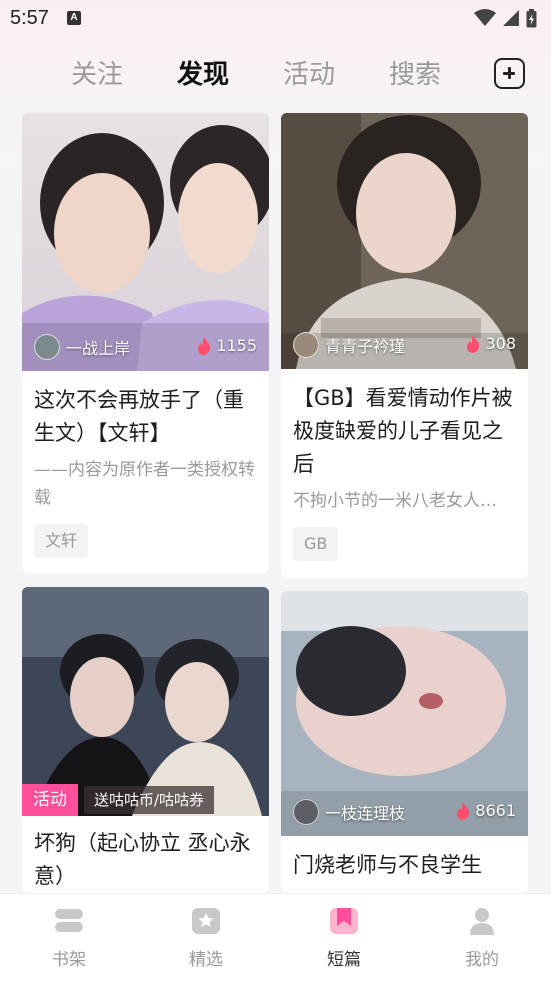  What do you see at coordinates (145, 701) in the screenshot?
I see `cover-image: 活动 送咕咕币/咕咕券` at bounding box center [145, 701].